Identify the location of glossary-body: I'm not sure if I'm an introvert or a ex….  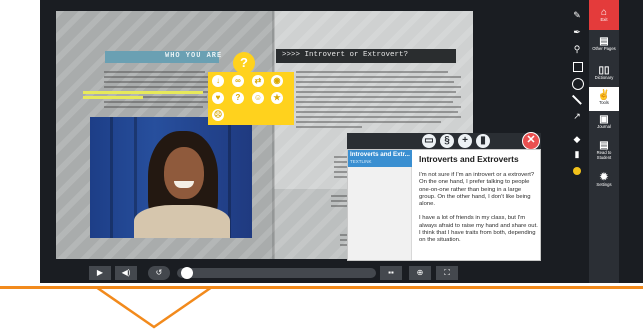
(479, 212).